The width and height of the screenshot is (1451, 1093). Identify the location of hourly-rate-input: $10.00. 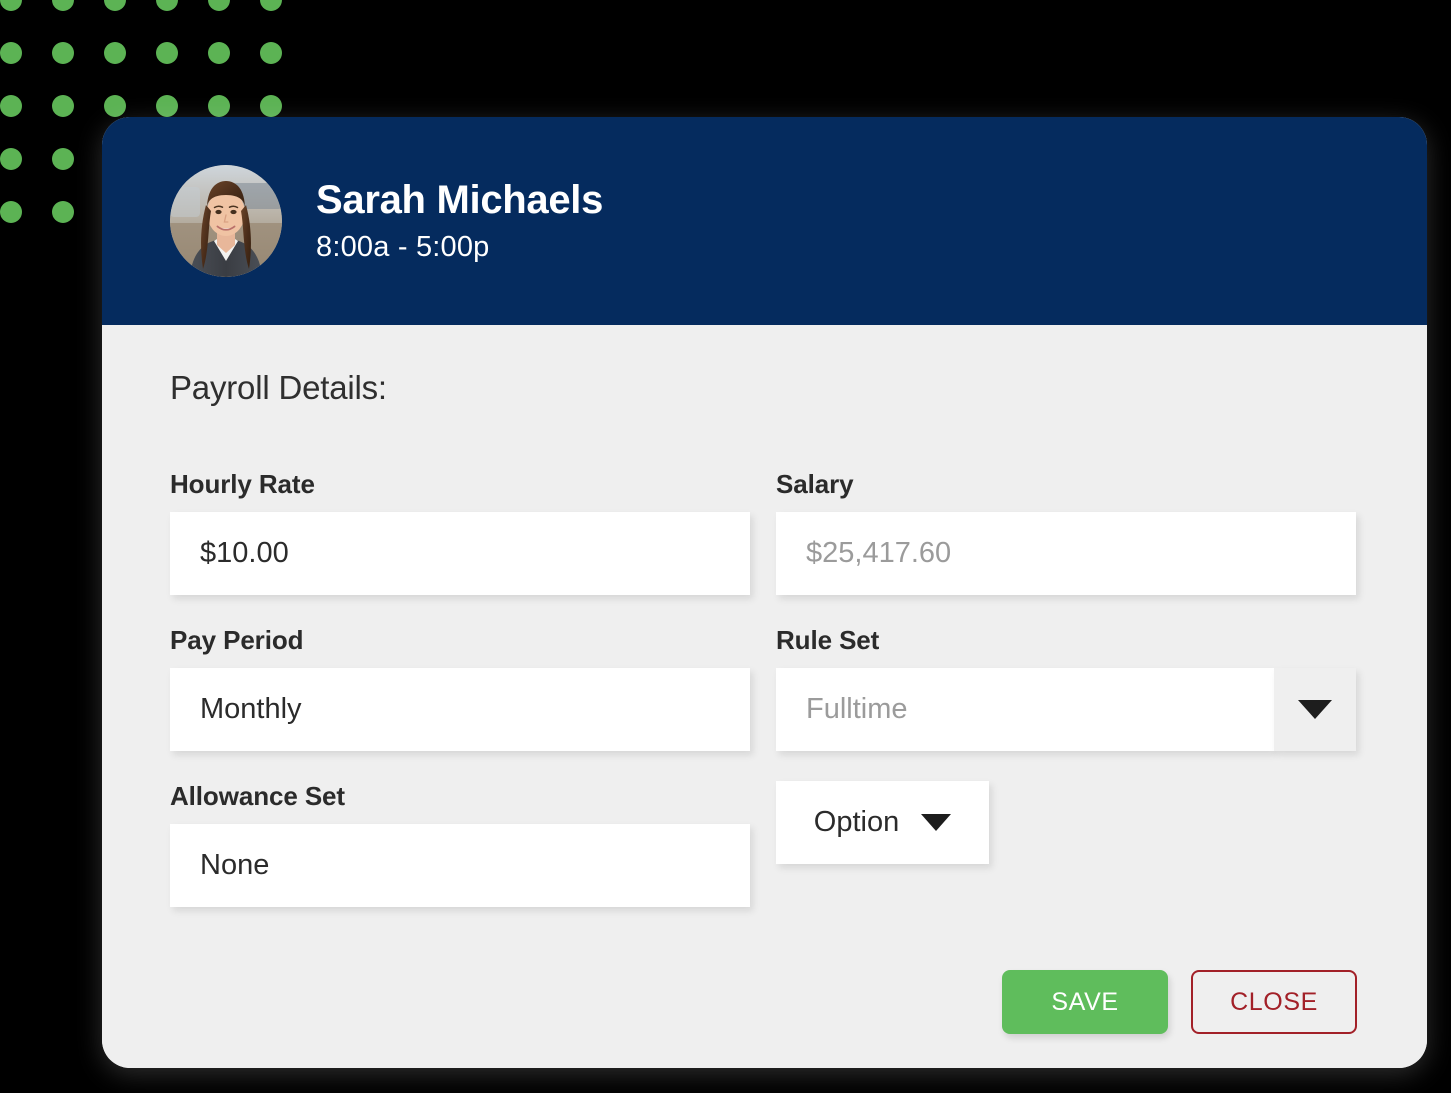
(460, 553).